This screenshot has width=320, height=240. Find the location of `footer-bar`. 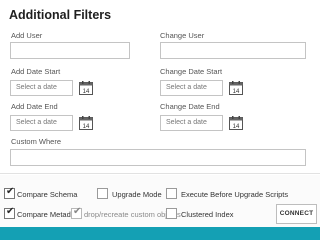

footer-bar is located at coordinates (160, 233).